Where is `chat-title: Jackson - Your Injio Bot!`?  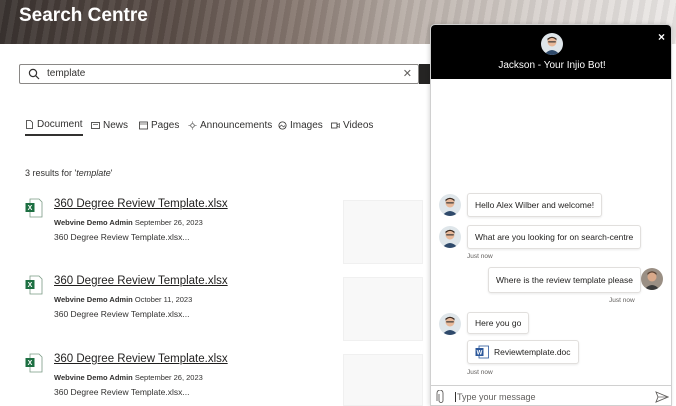
chat-title: Jackson - Your Injio Bot! is located at coordinates (552, 65).